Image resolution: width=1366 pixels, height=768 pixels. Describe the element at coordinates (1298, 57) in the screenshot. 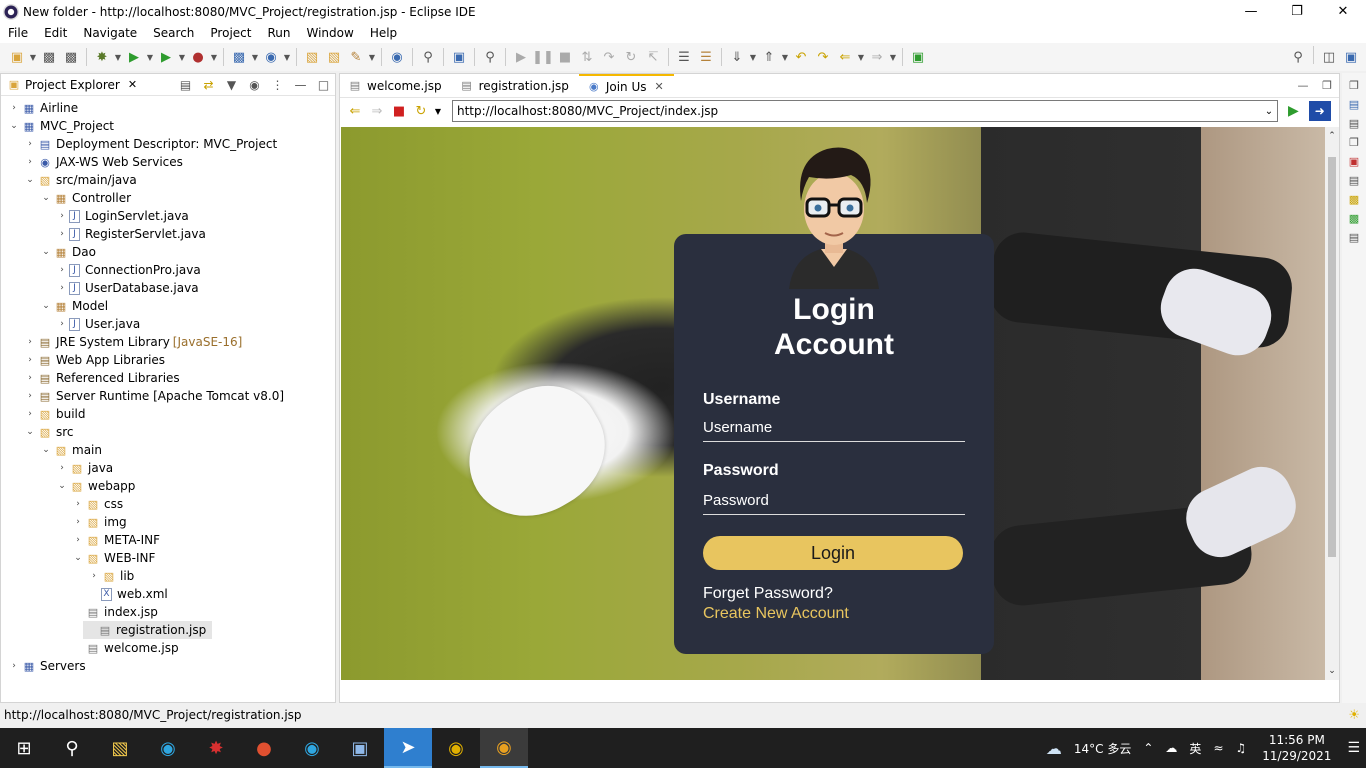

I see `search-icon: ⚲` at that location.